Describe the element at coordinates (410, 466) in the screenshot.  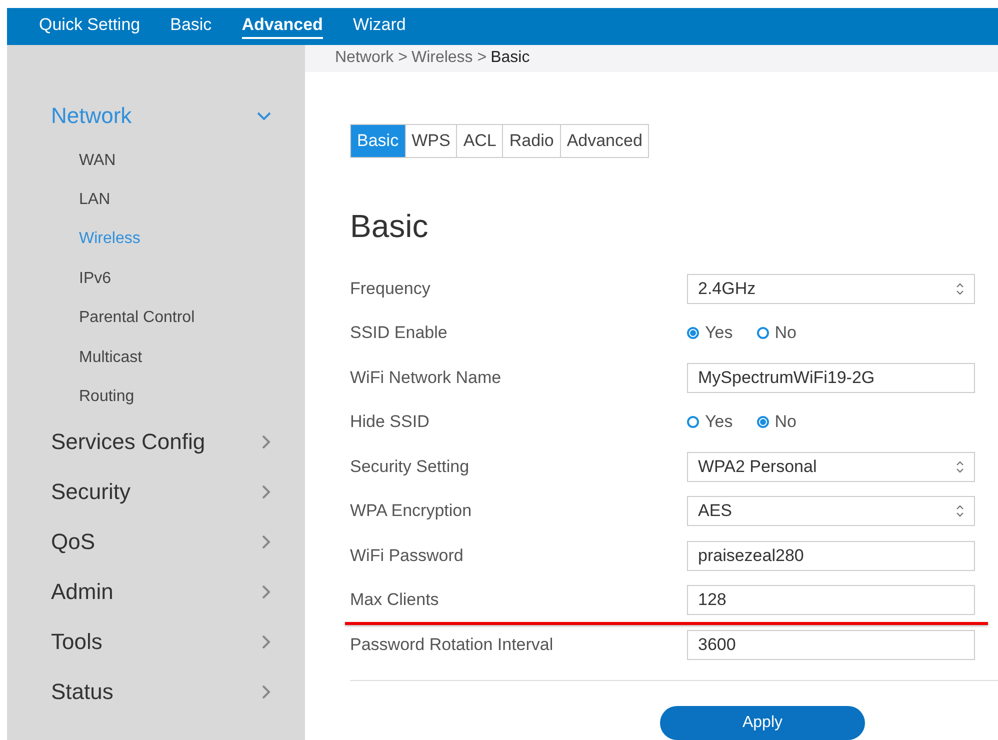
I see `field-label: Security Setting` at that location.